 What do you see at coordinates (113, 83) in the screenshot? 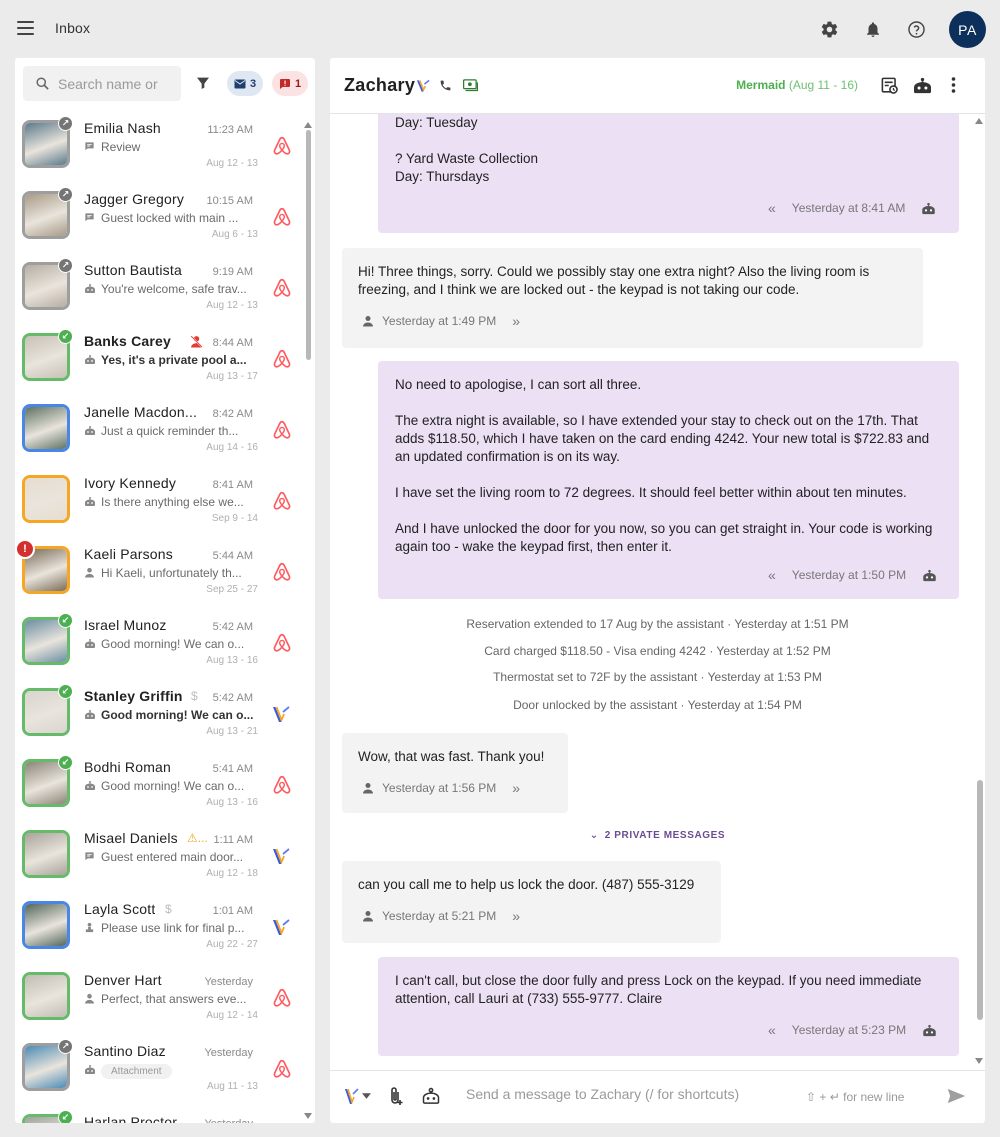
I see `search-input` at bounding box center [113, 83].